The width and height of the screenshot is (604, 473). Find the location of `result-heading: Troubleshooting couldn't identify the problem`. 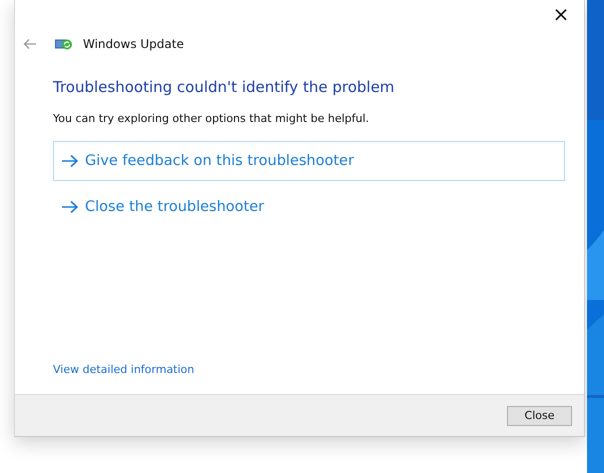

result-heading: Troubleshooting couldn't identify the problem is located at coordinates (224, 87).